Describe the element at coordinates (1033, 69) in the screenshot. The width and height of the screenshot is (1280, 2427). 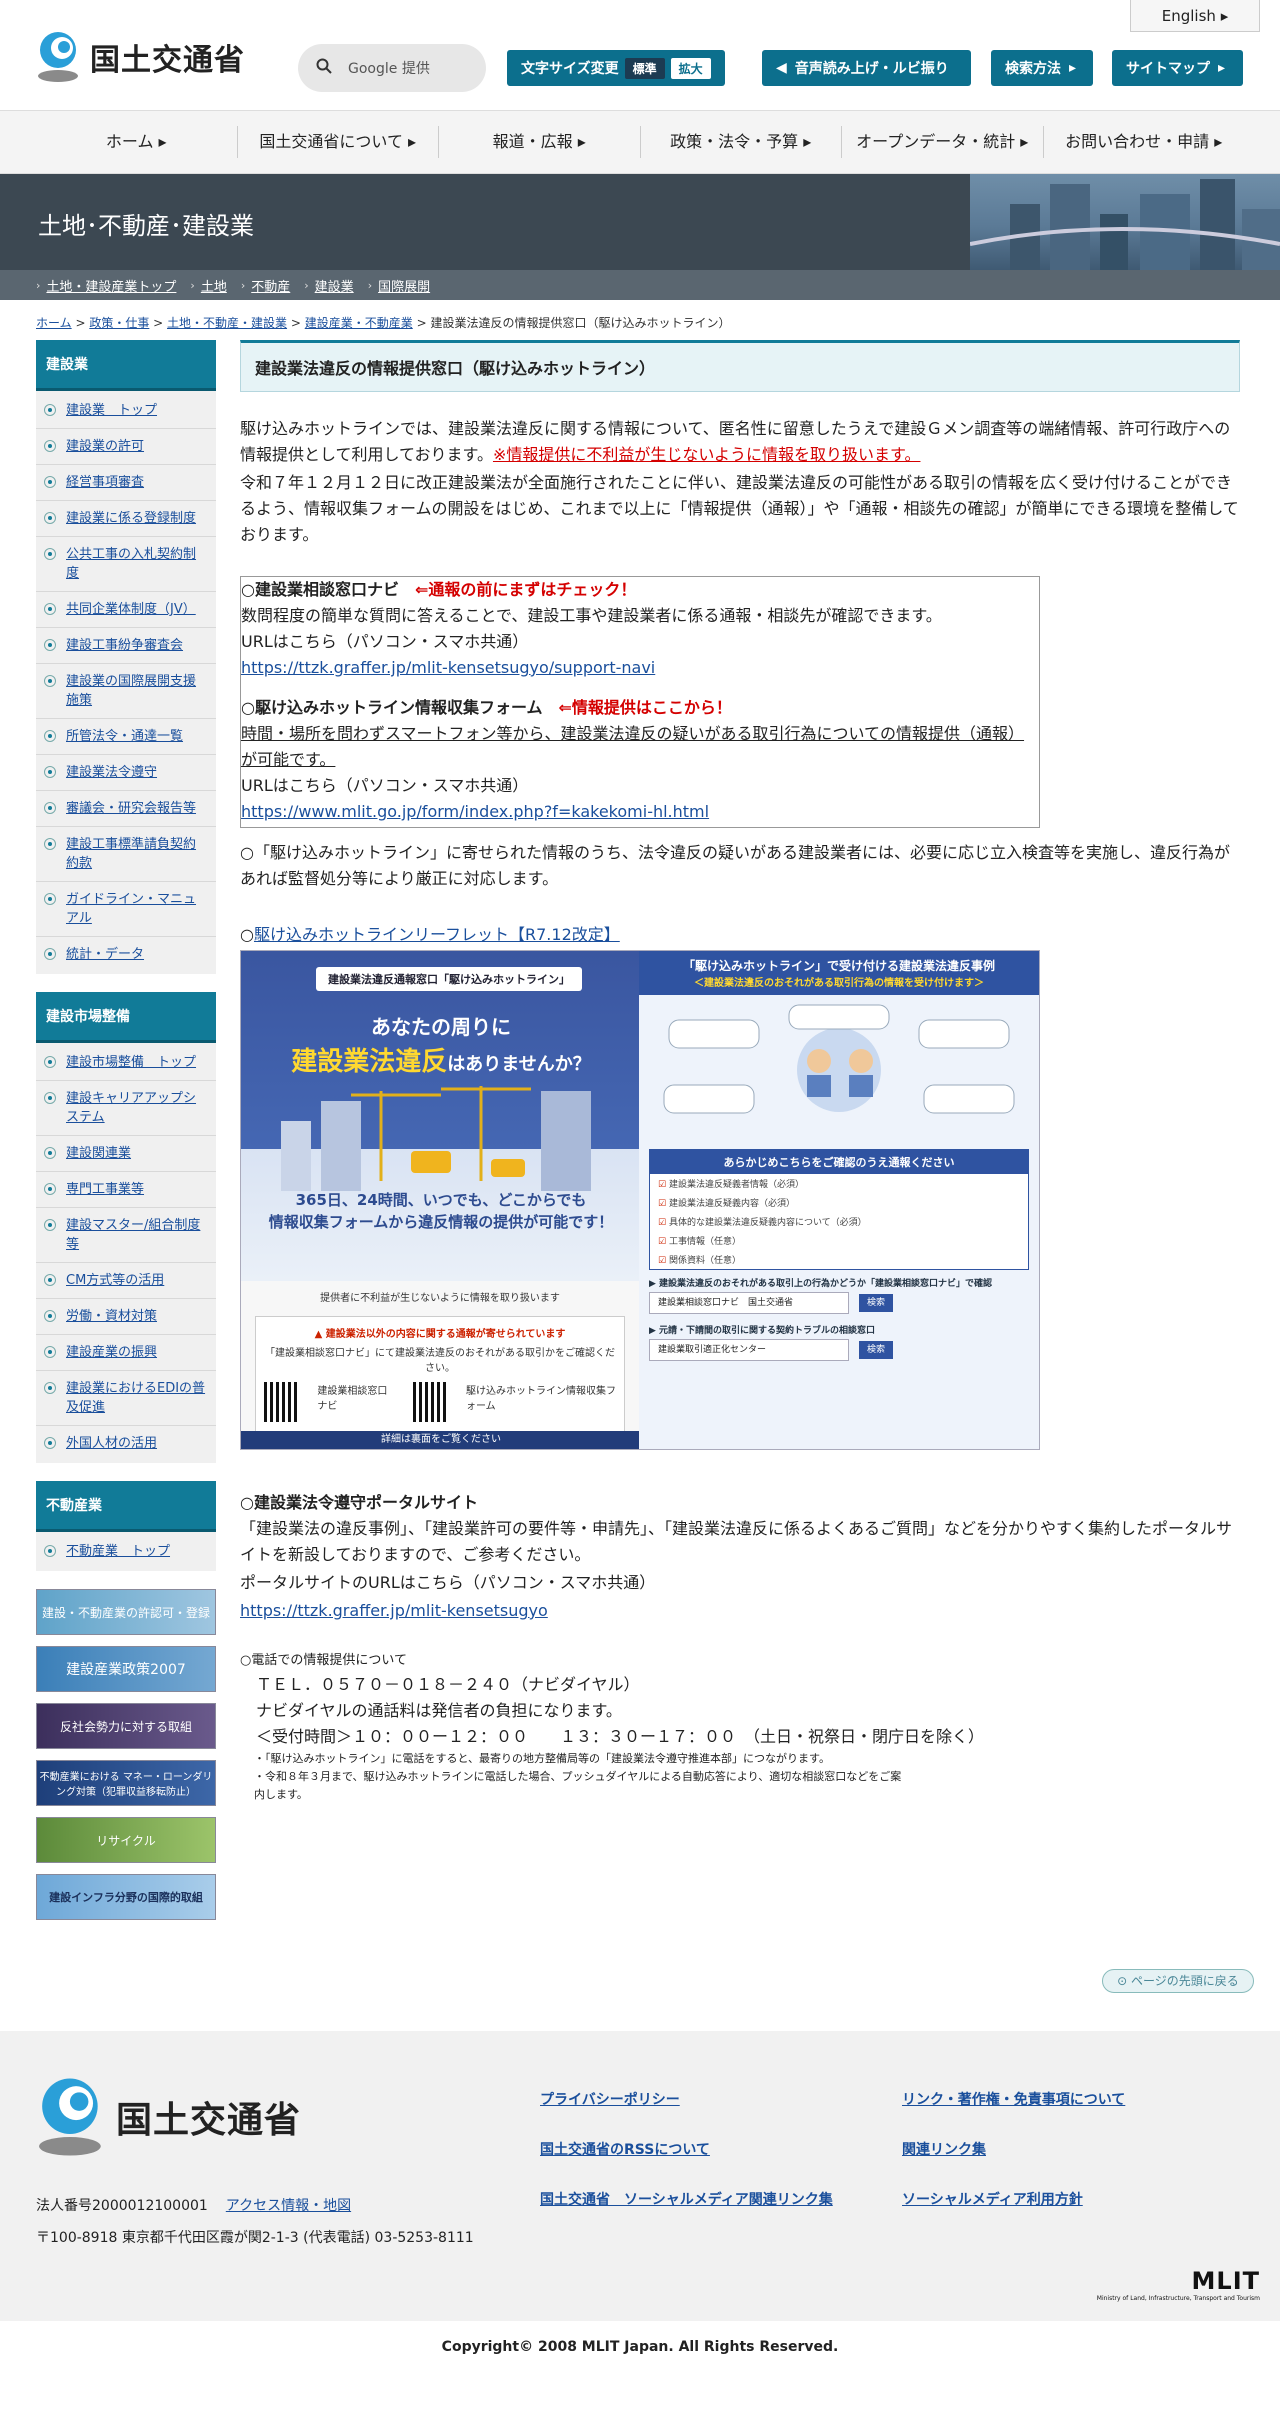
I see `search-method-label: 検索方法` at that location.